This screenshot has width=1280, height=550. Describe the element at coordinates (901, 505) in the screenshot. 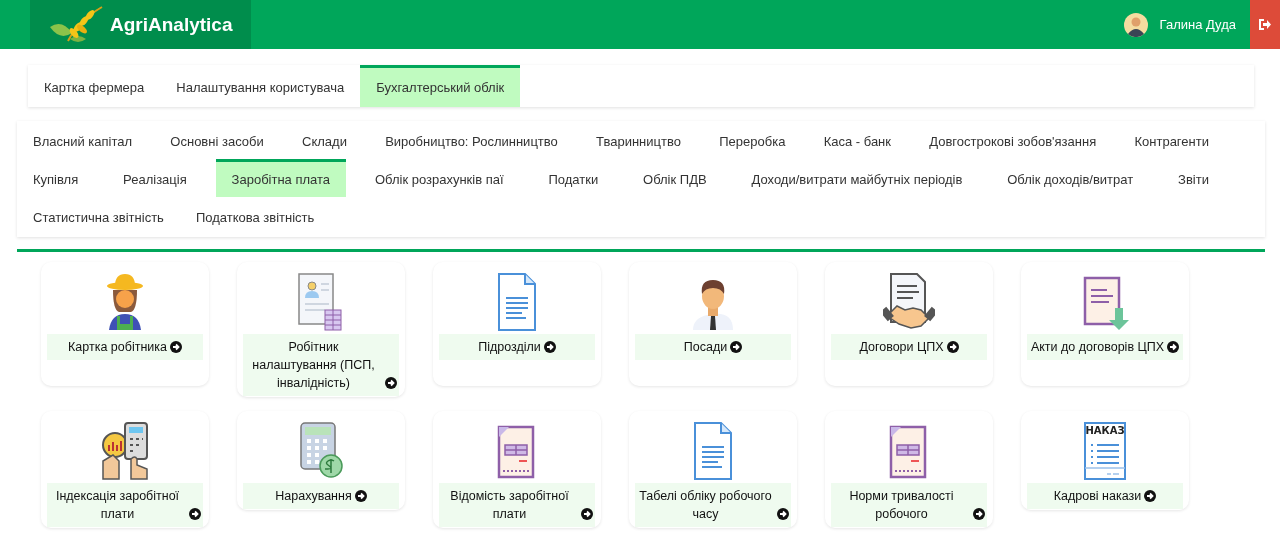

I see `card-label: Норми тривалості робочого` at that location.